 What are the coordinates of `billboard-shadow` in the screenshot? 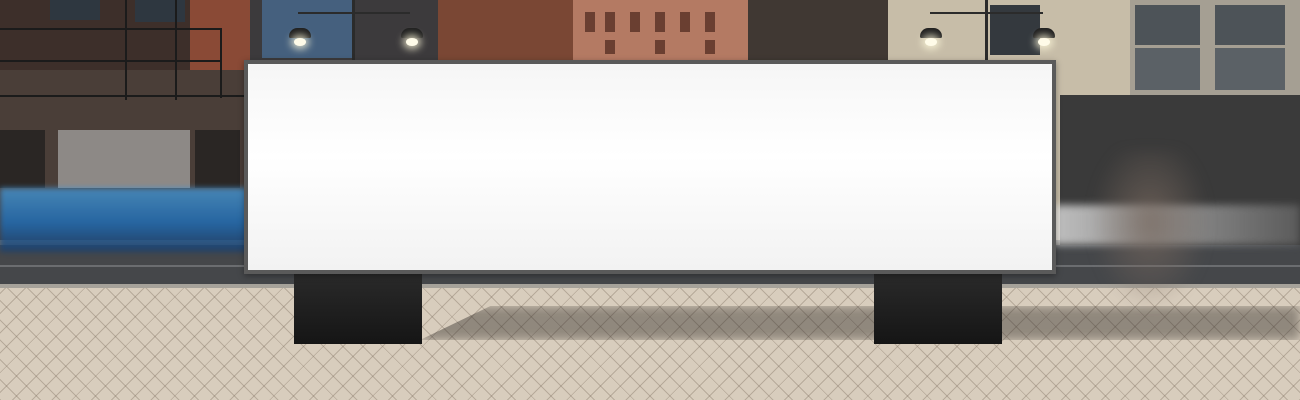 It's located at (860, 323).